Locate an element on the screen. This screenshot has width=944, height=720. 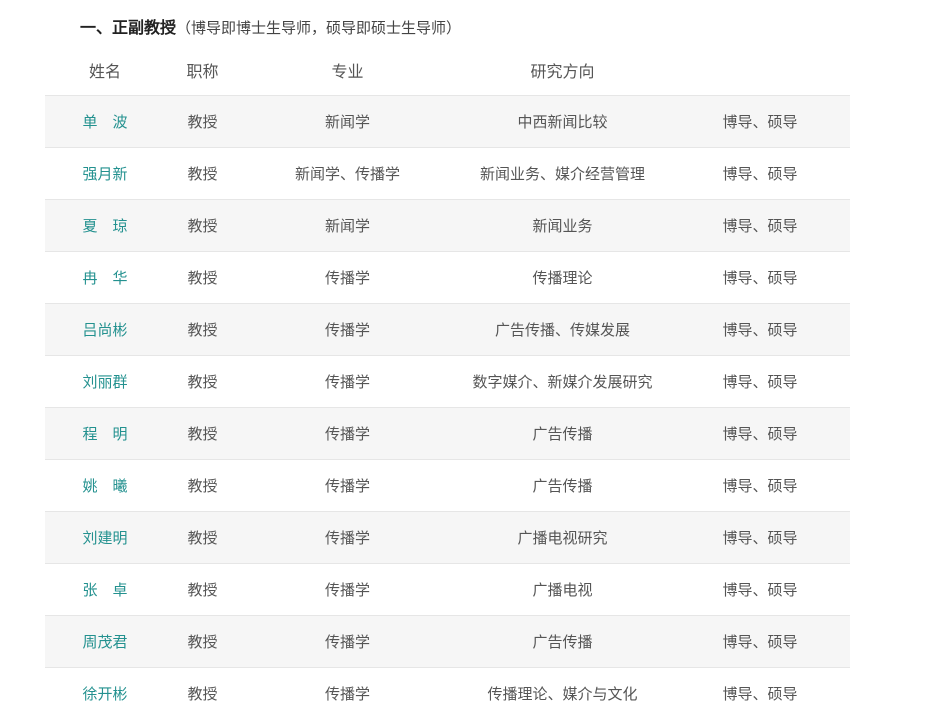
name-cell: 刘建明 is located at coordinates (105, 537).